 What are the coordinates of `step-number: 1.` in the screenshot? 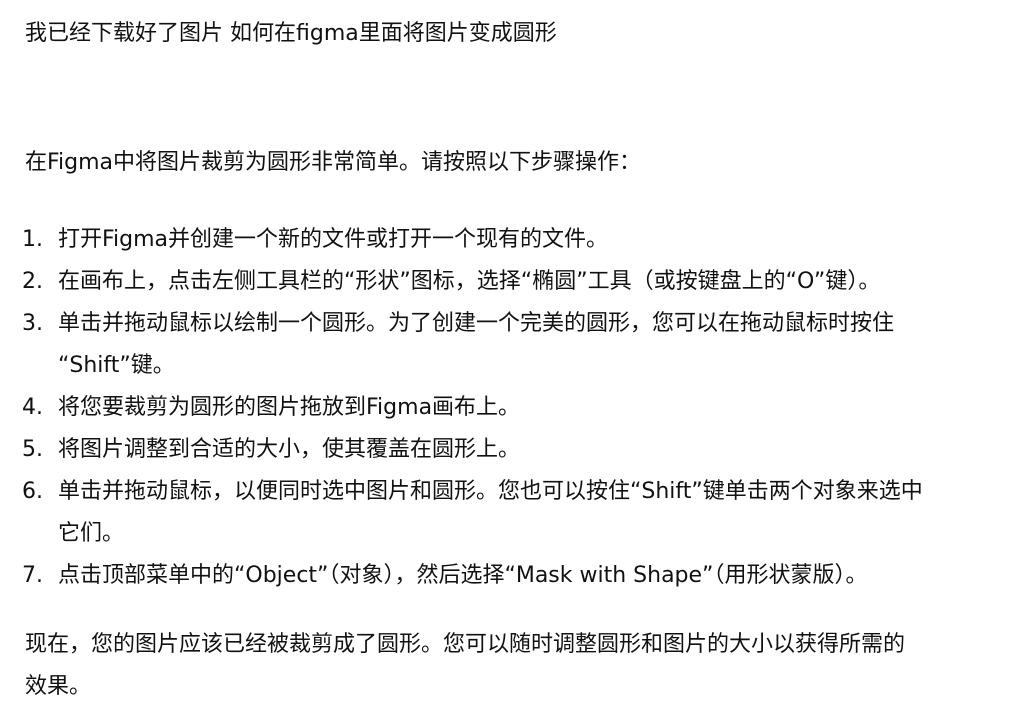 It's located at (32, 239).